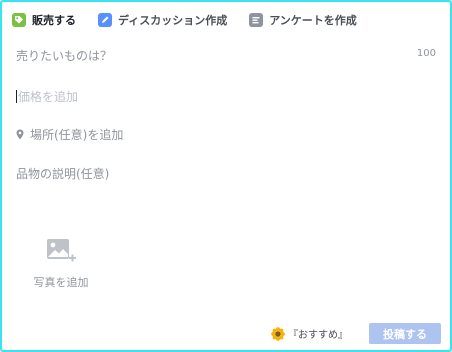 Image resolution: width=452 pixels, height=352 pixels. I want to click on tab-create-poll: アンケートを作成, so click(303, 20).